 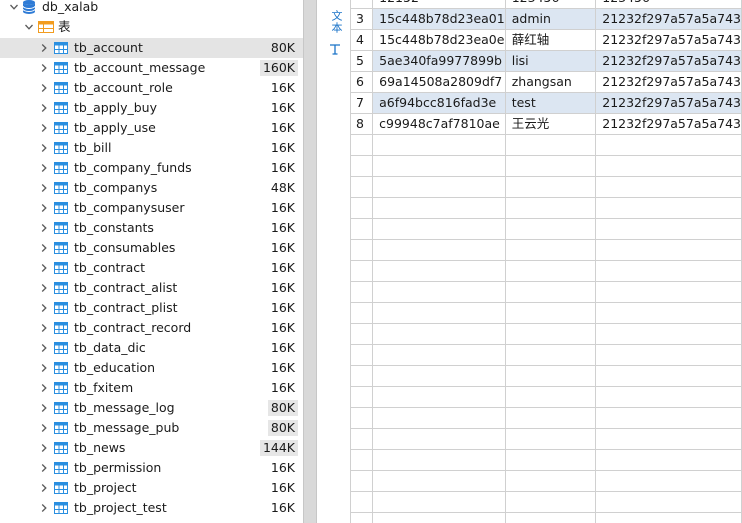 What do you see at coordinates (151, 148) in the screenshot?
I see `tree-row-table: tb_bill 16K` at bounding box center [151, 148].